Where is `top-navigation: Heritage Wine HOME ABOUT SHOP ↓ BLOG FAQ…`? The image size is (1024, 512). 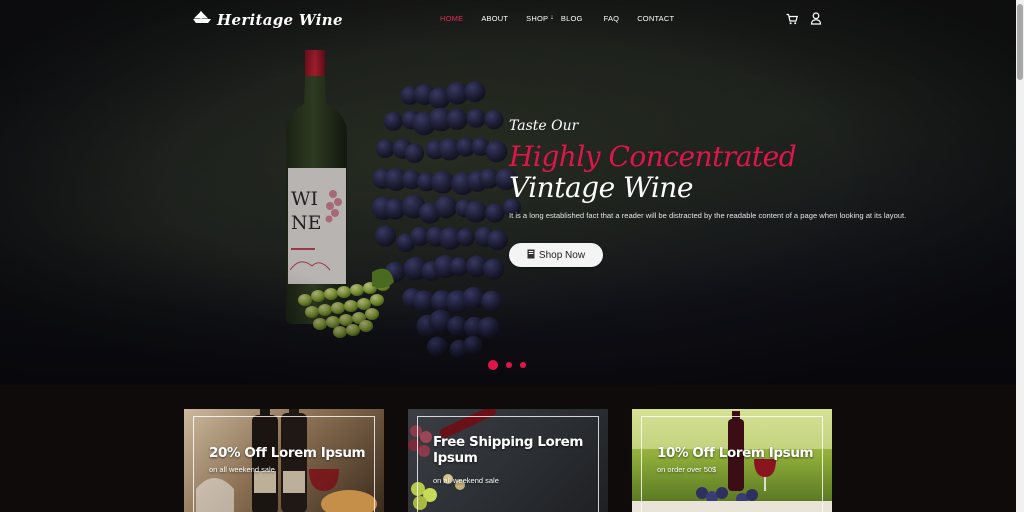
top-navigation: Heritage Wine HOME ABOUT SHOP ↓ BLOG FAQ… is located at coordinates (508, 19).